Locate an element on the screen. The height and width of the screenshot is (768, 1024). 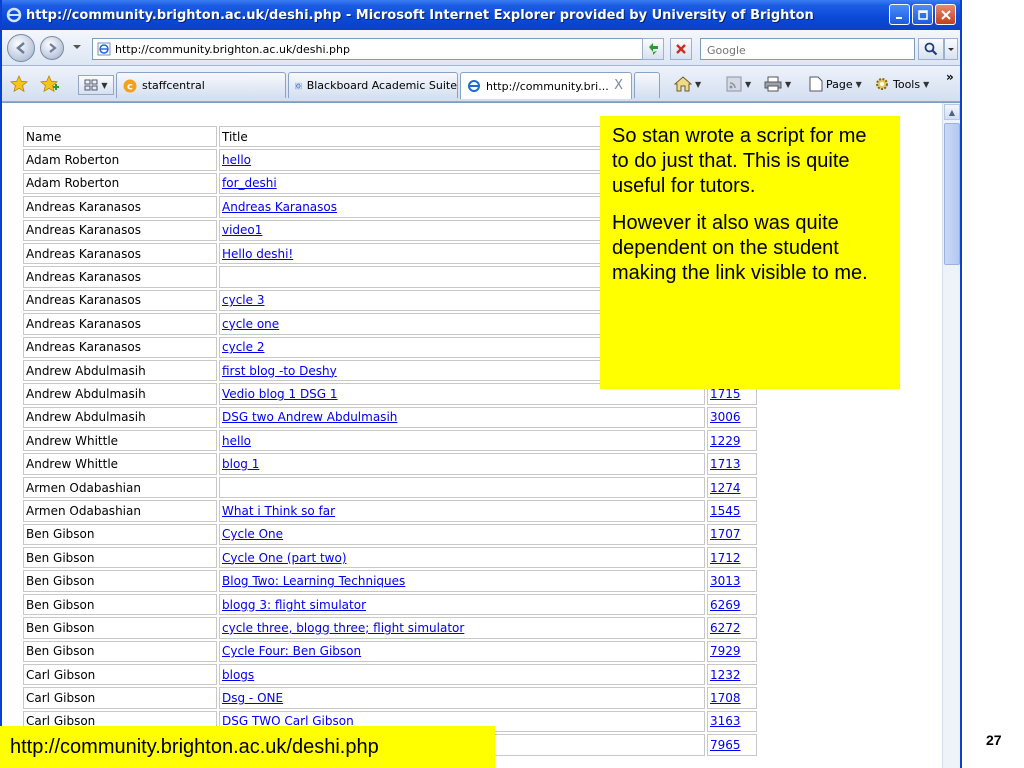
blog-title-link: blogs is located at coordinates (238, 675).